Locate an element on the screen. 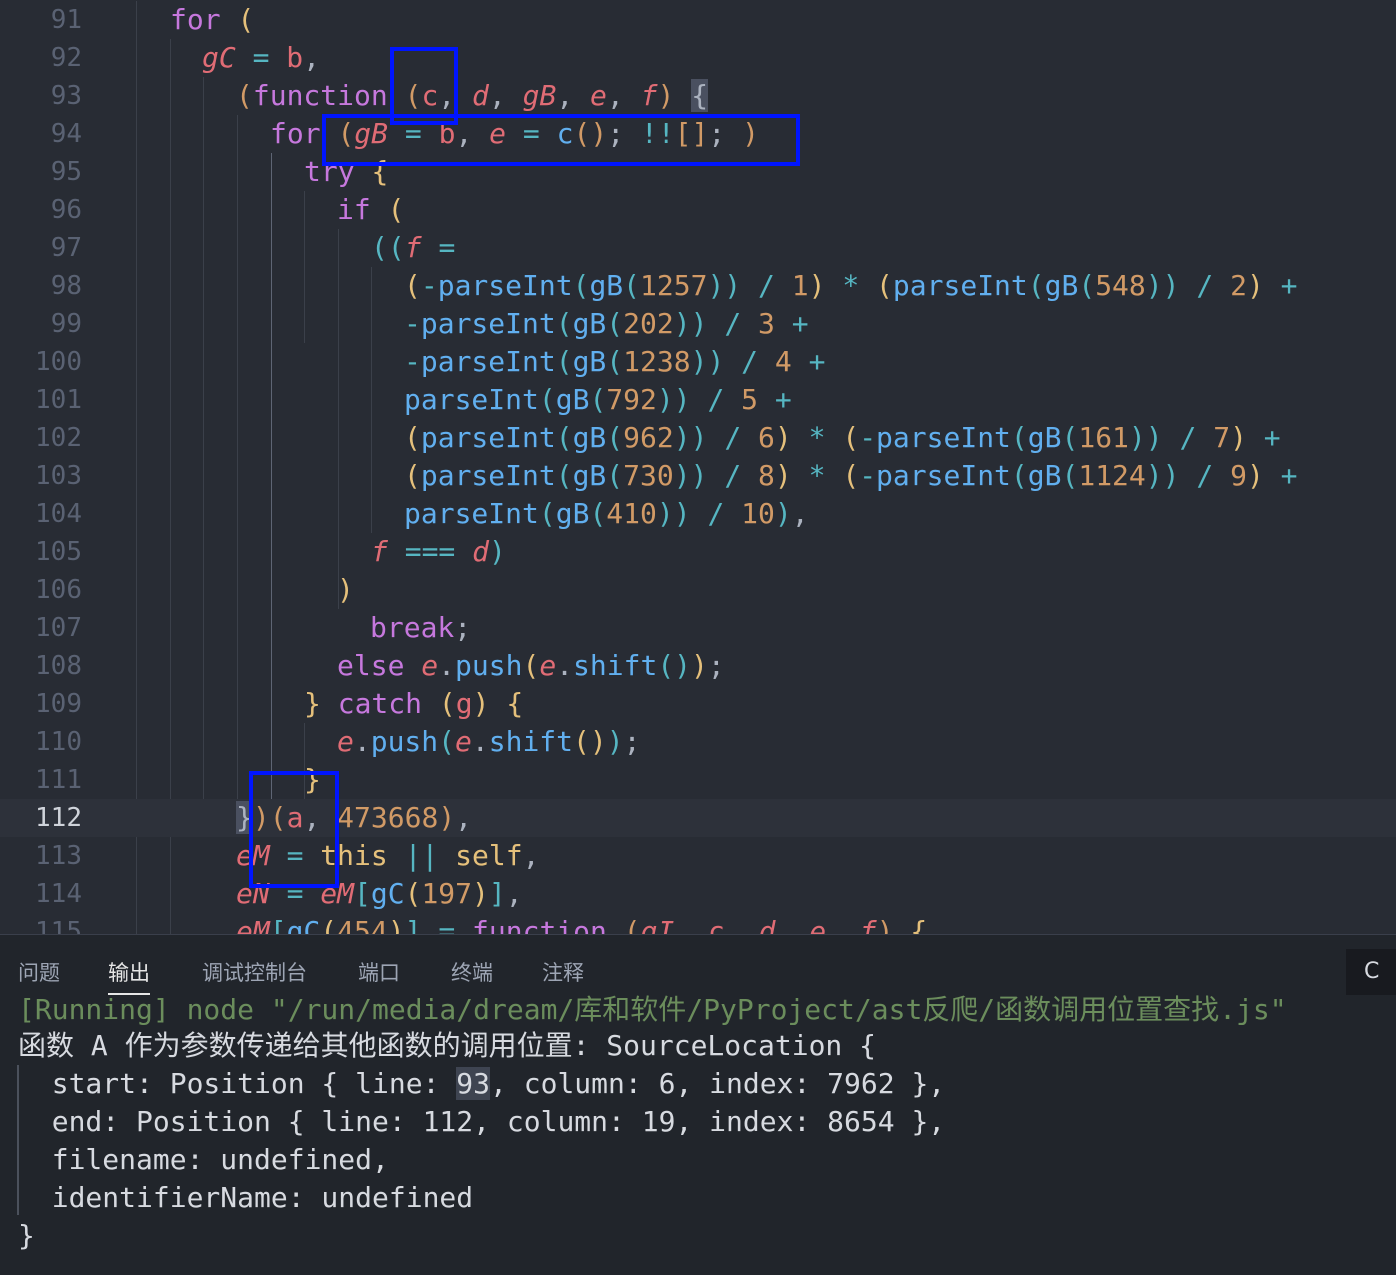 Image resolution: width=1396 pixels, height=1275 pixels. code-token: 161 is located at coordinates (1103, 437).